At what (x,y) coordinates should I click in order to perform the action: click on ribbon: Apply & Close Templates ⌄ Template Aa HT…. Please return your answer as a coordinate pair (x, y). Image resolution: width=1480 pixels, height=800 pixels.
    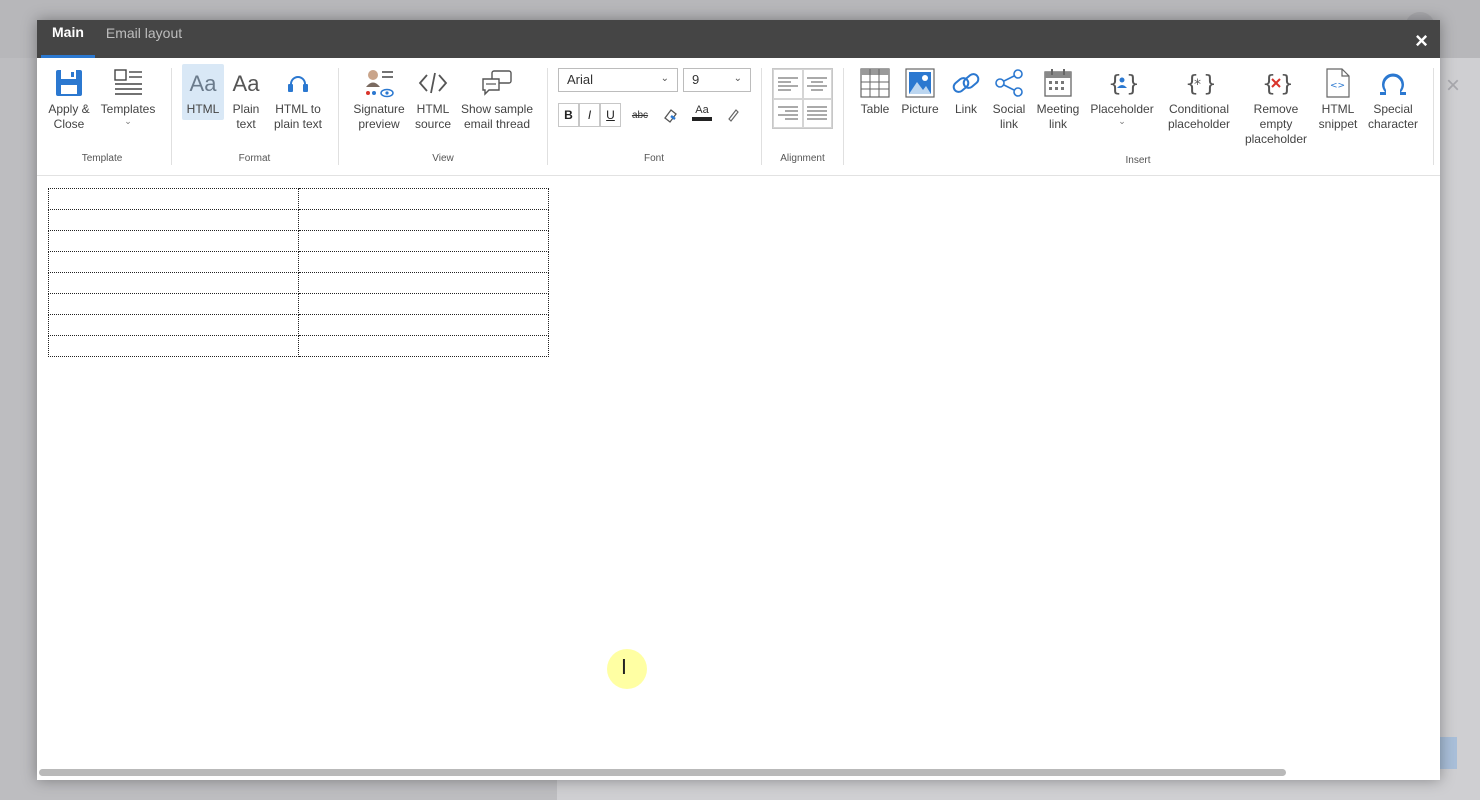
    Looking at the image, I should click on (738, 117).